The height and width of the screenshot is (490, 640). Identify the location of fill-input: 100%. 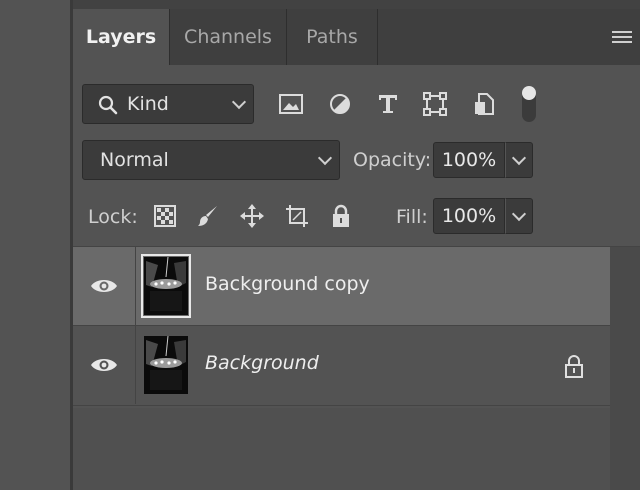
(469, 216).